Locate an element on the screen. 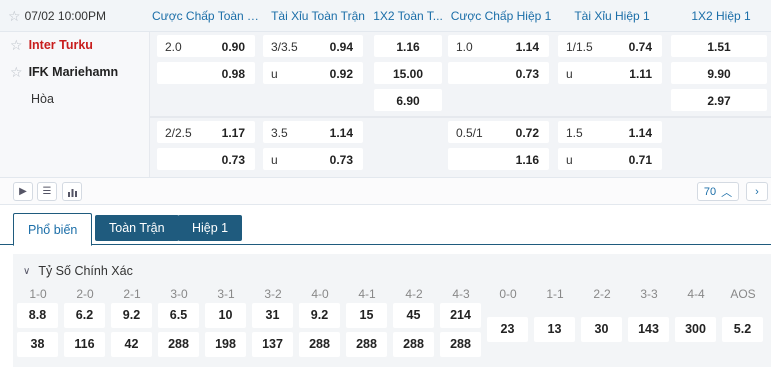 The height and width of the screenshot is (367, 771). total-line: 1.5 is located at coordinates (574, 133).